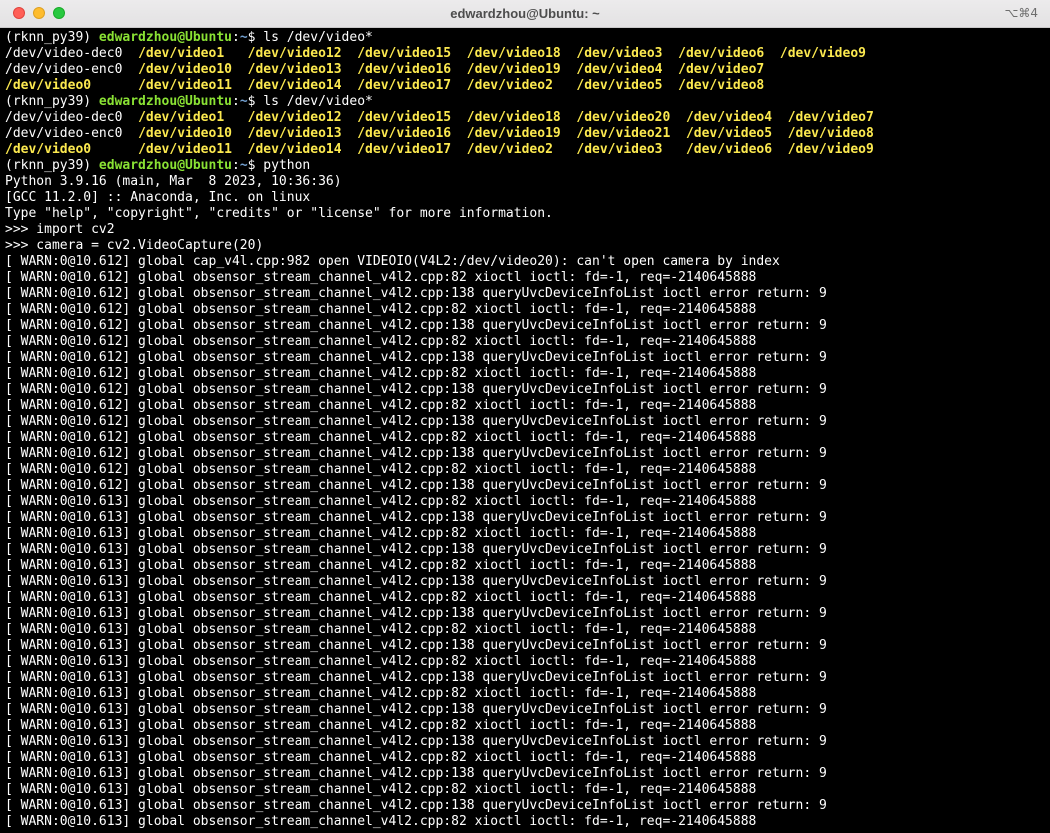 The image size is (1050, 833). What do you see at coordinates (623, 133) in the screenshot?
I see `device-file: /dev/video21` at bounding box center [623, 133].